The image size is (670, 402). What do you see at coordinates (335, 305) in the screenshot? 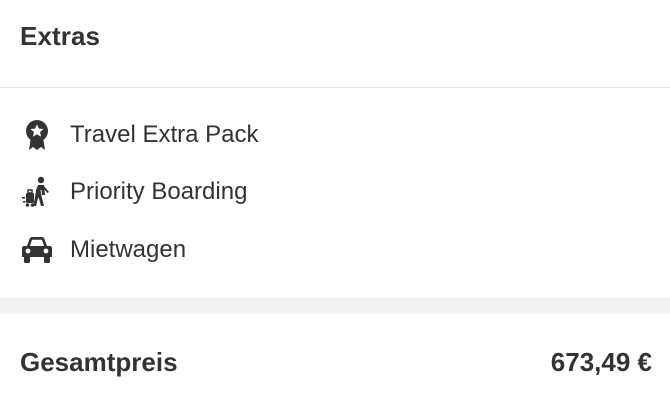
I see `section-divider` at bounding box center [335, 305].